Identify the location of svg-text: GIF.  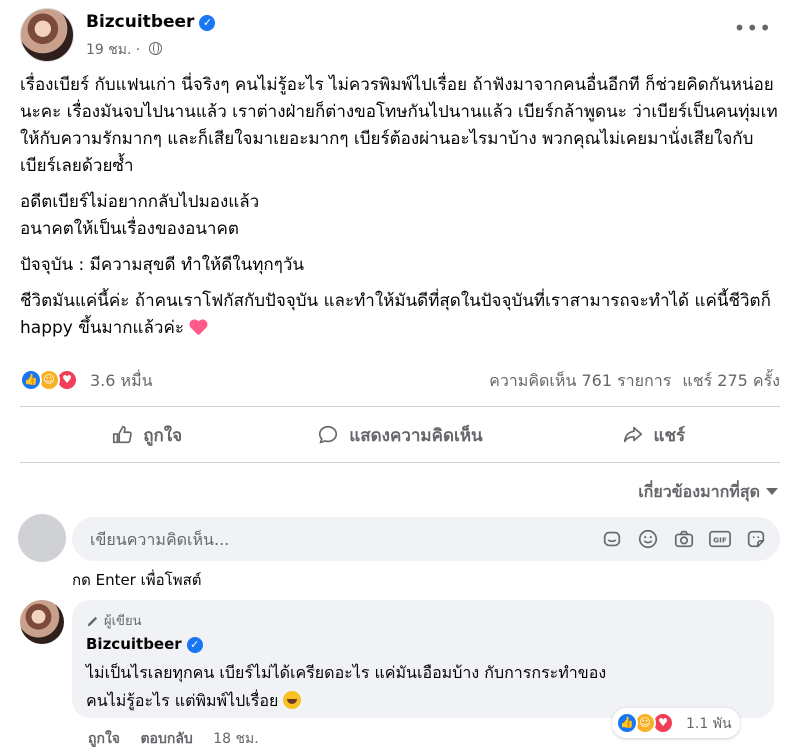
(720, 540).